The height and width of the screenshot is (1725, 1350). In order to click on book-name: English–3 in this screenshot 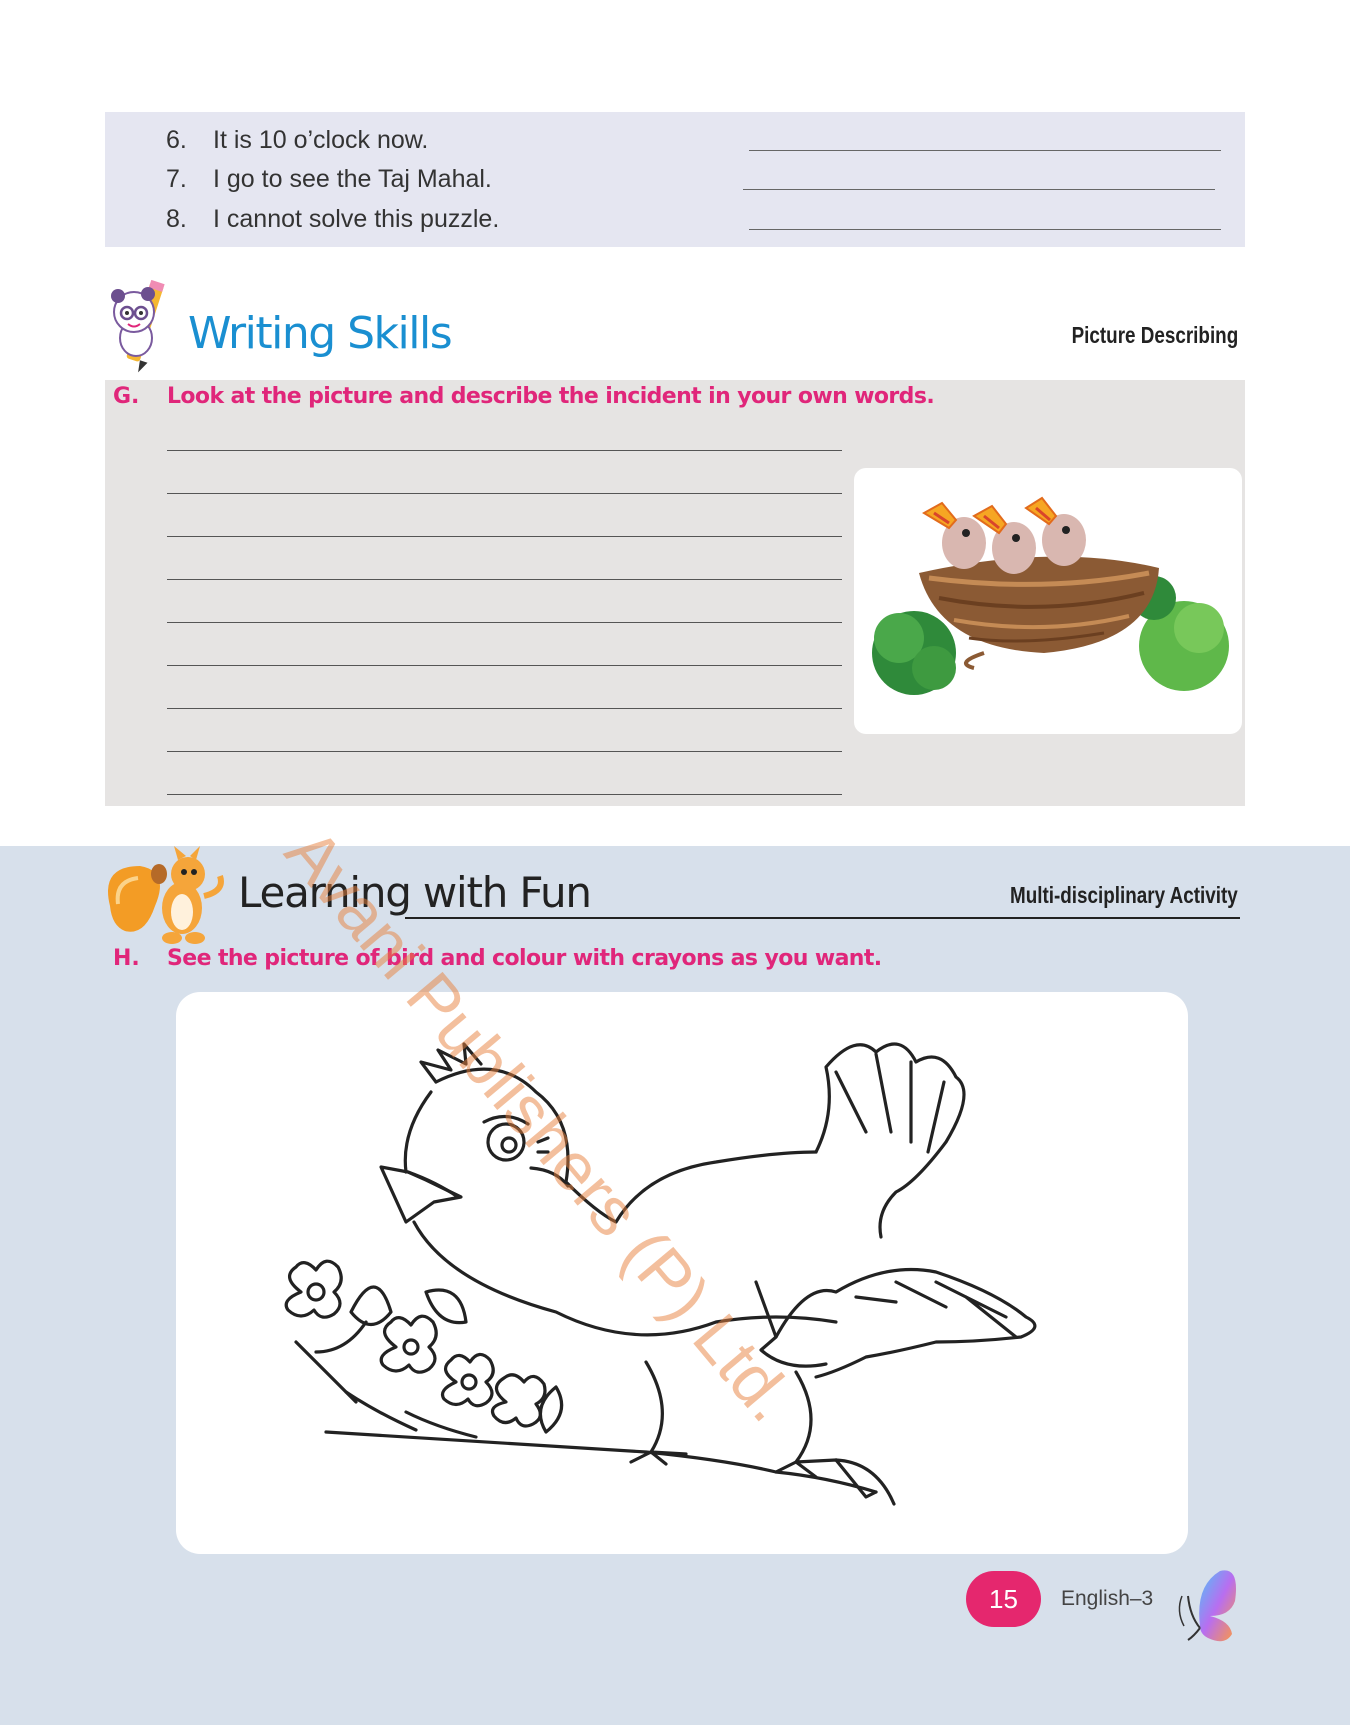, I will do `click(1107, 1598)`.